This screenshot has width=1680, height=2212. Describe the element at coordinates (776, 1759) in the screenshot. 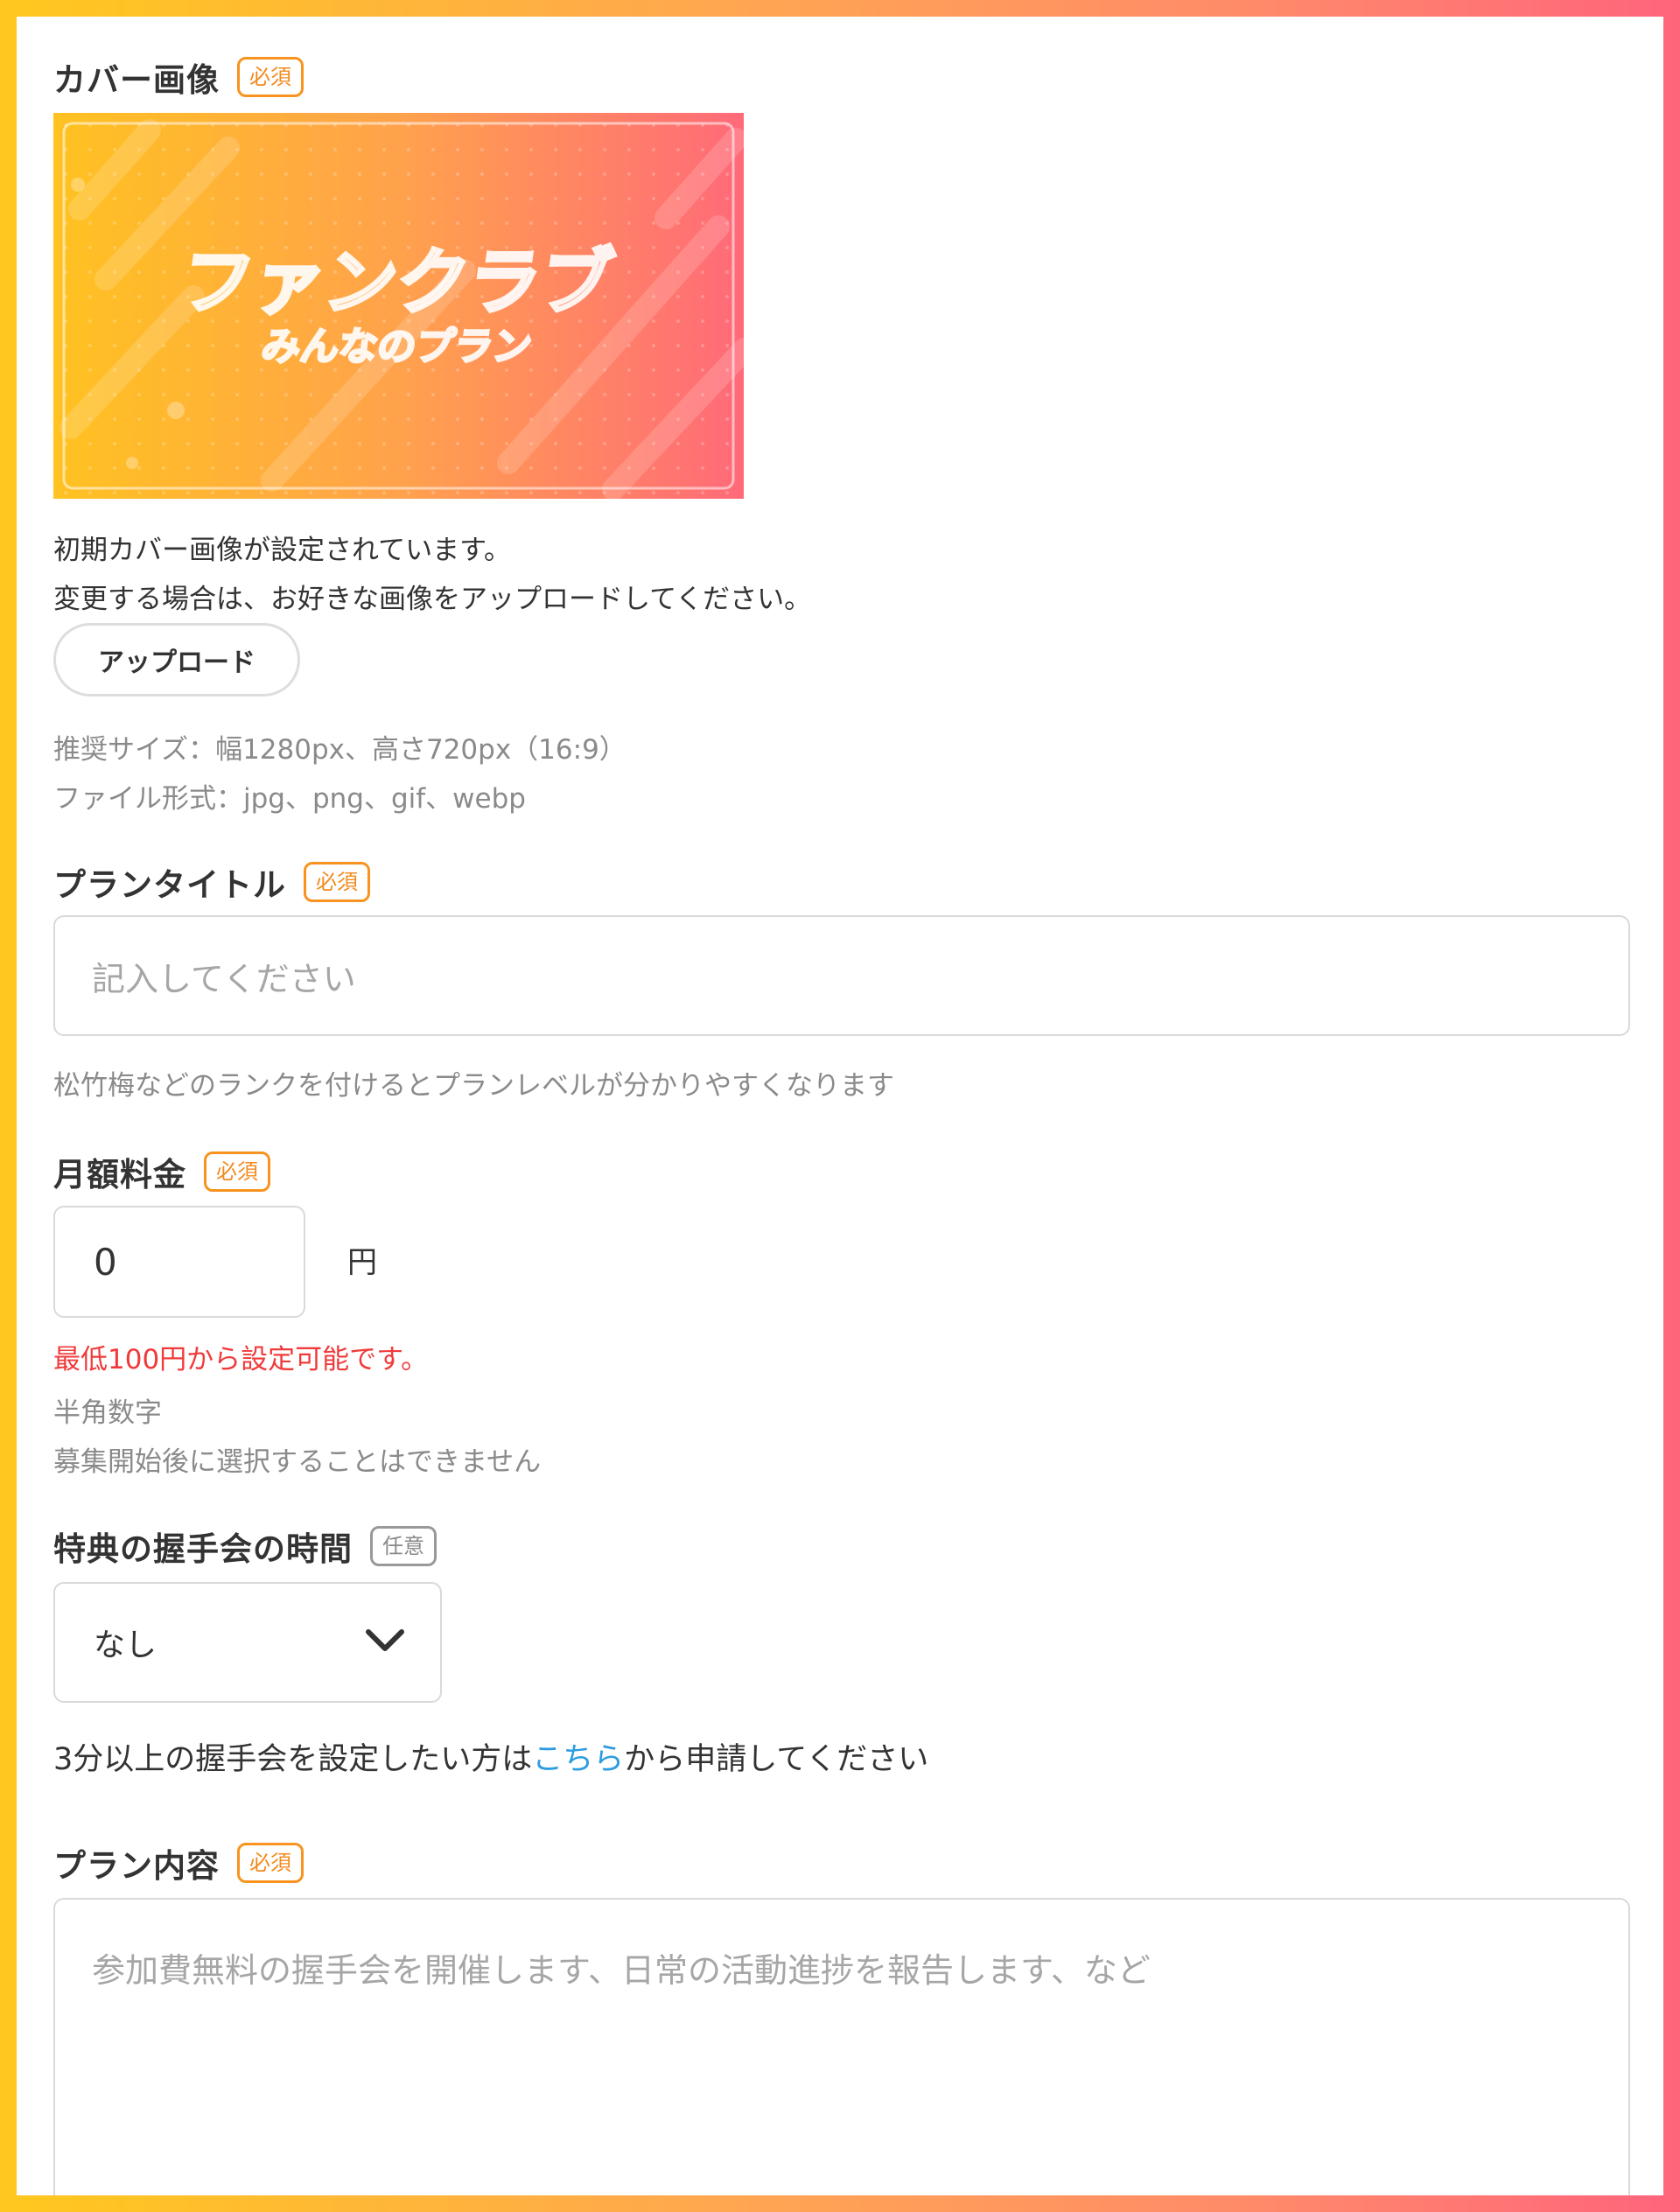

I see `handshake-note-after: から申請してください` at that location.